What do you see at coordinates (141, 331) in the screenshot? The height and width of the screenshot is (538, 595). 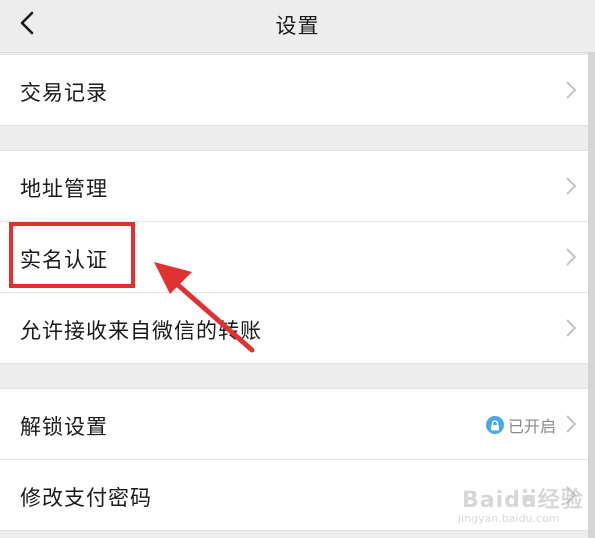 I see `menu-item-label: 允许接收来自微信的转账` at bounding box center [141, 331].